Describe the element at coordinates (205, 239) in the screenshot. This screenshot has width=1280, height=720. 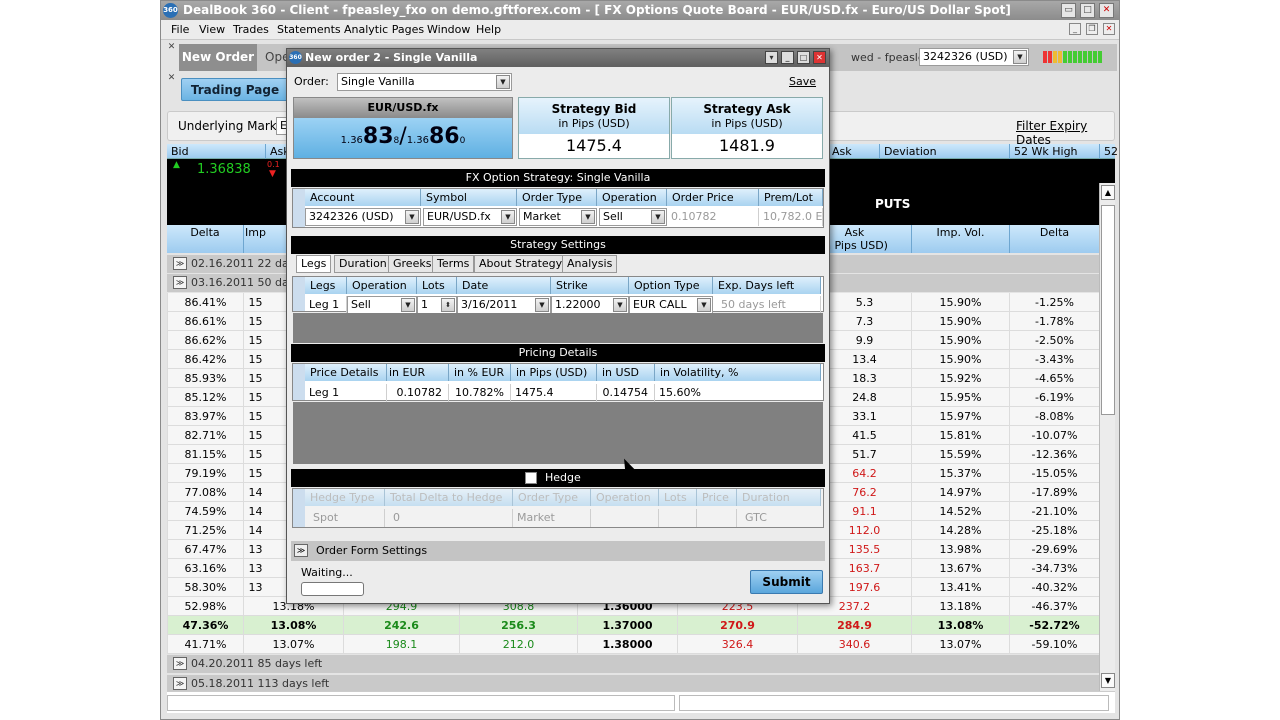
I see `col-call-delta: Delta` at that location.